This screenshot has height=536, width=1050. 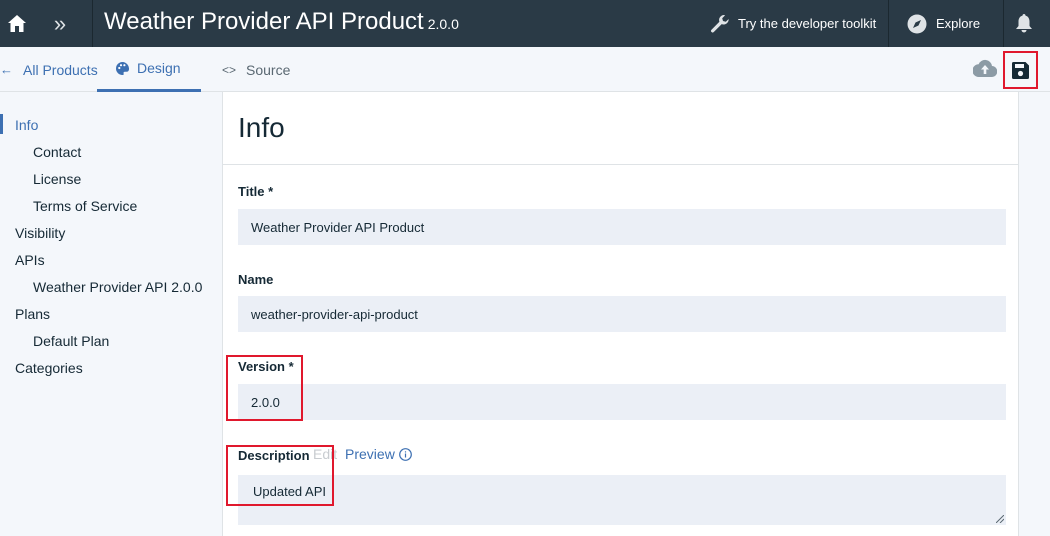 I want to click on tab-source: <> Source, so click(x=256, y=69).